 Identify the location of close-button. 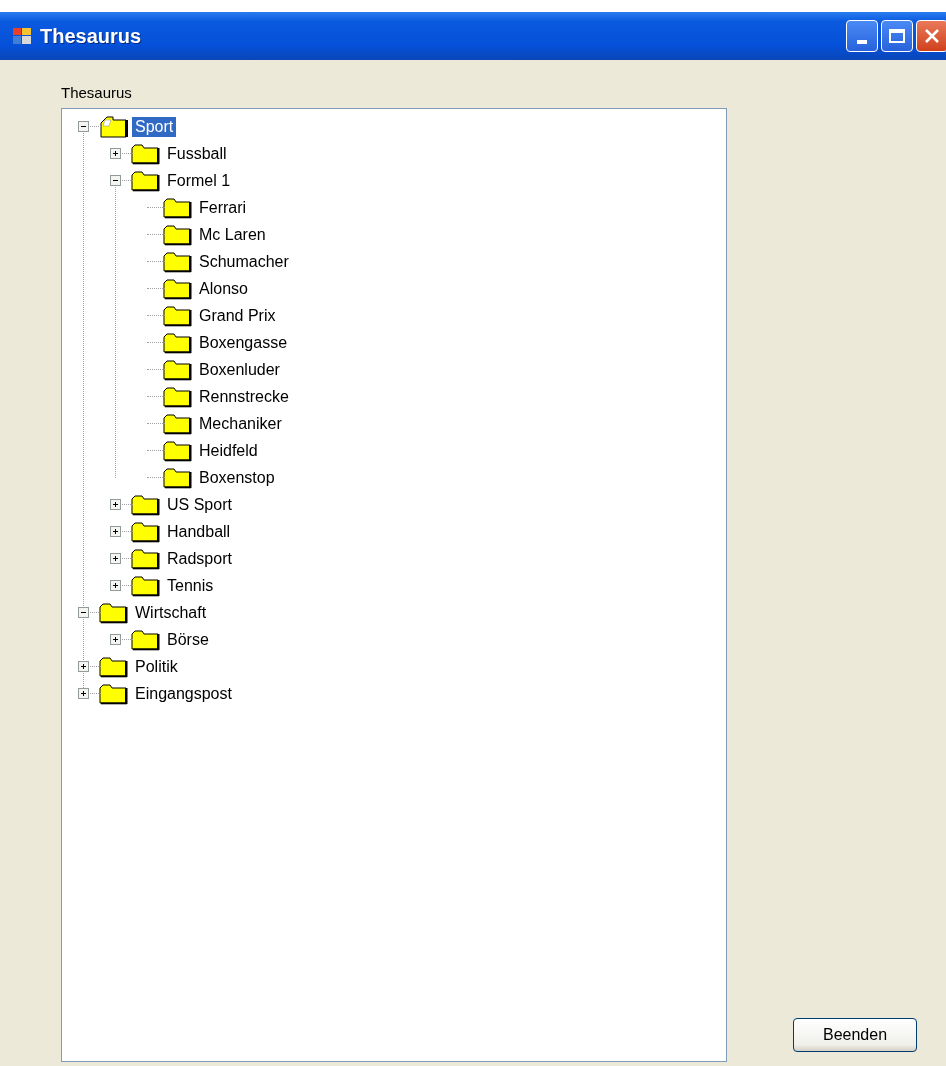
(931, 36).